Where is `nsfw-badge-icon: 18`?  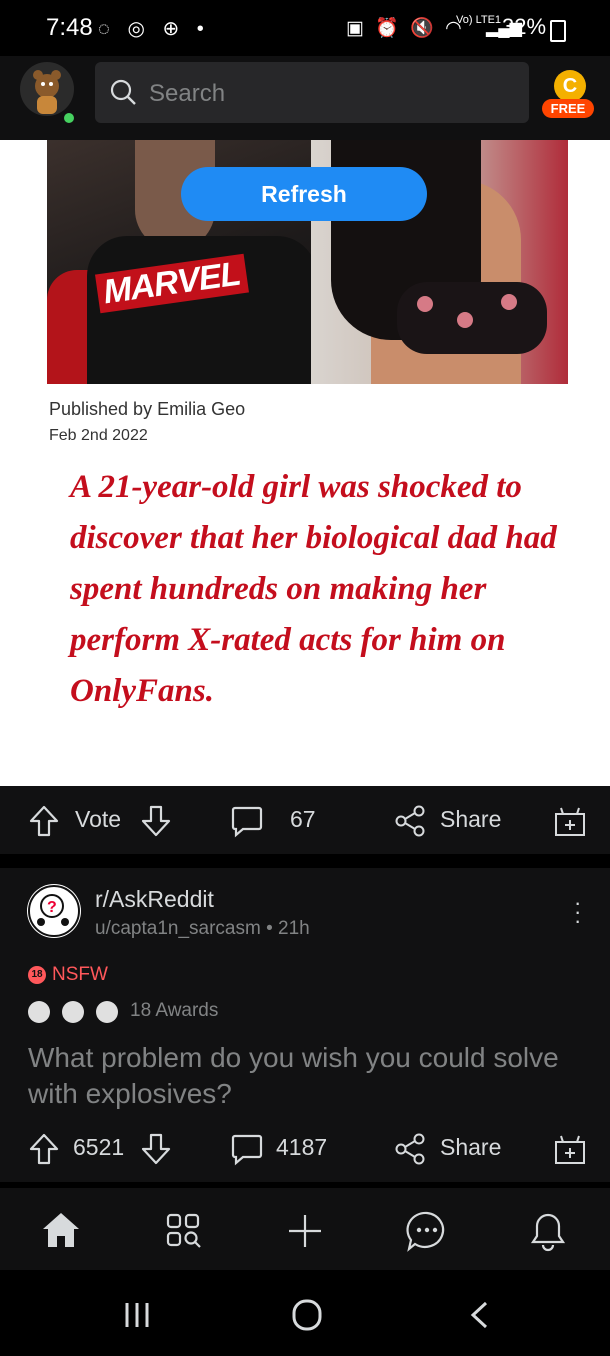
nsfw-badge-icon: 18 is located at coordinates (37, 975).